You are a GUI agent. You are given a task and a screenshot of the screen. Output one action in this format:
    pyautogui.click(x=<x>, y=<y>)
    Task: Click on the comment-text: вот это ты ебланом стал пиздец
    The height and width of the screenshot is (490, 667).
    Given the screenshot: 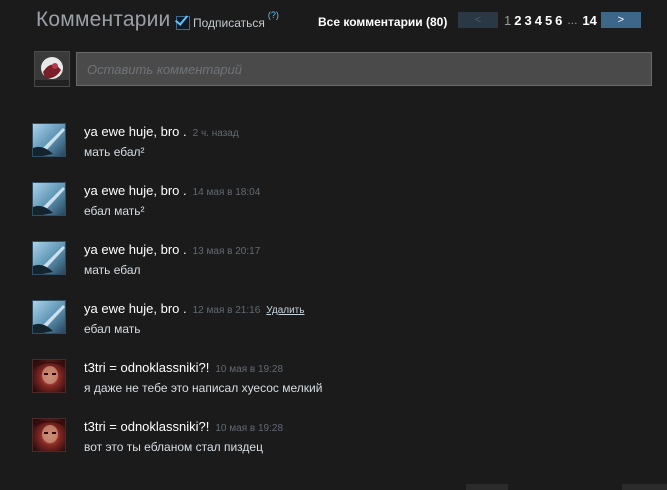 What is the action you would take?
    pyautogui.click(x=173, y=447)
    